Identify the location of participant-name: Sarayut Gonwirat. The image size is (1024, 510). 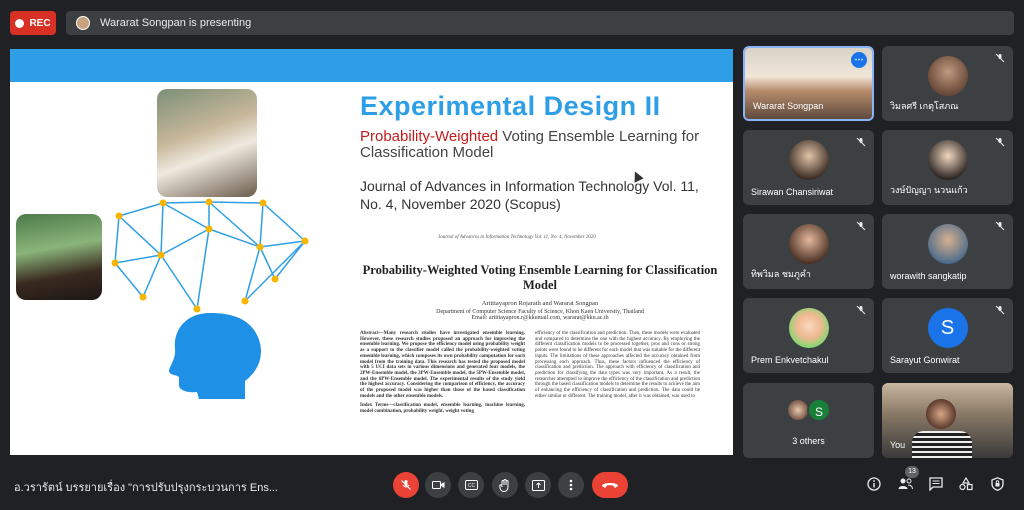
(925, 360).